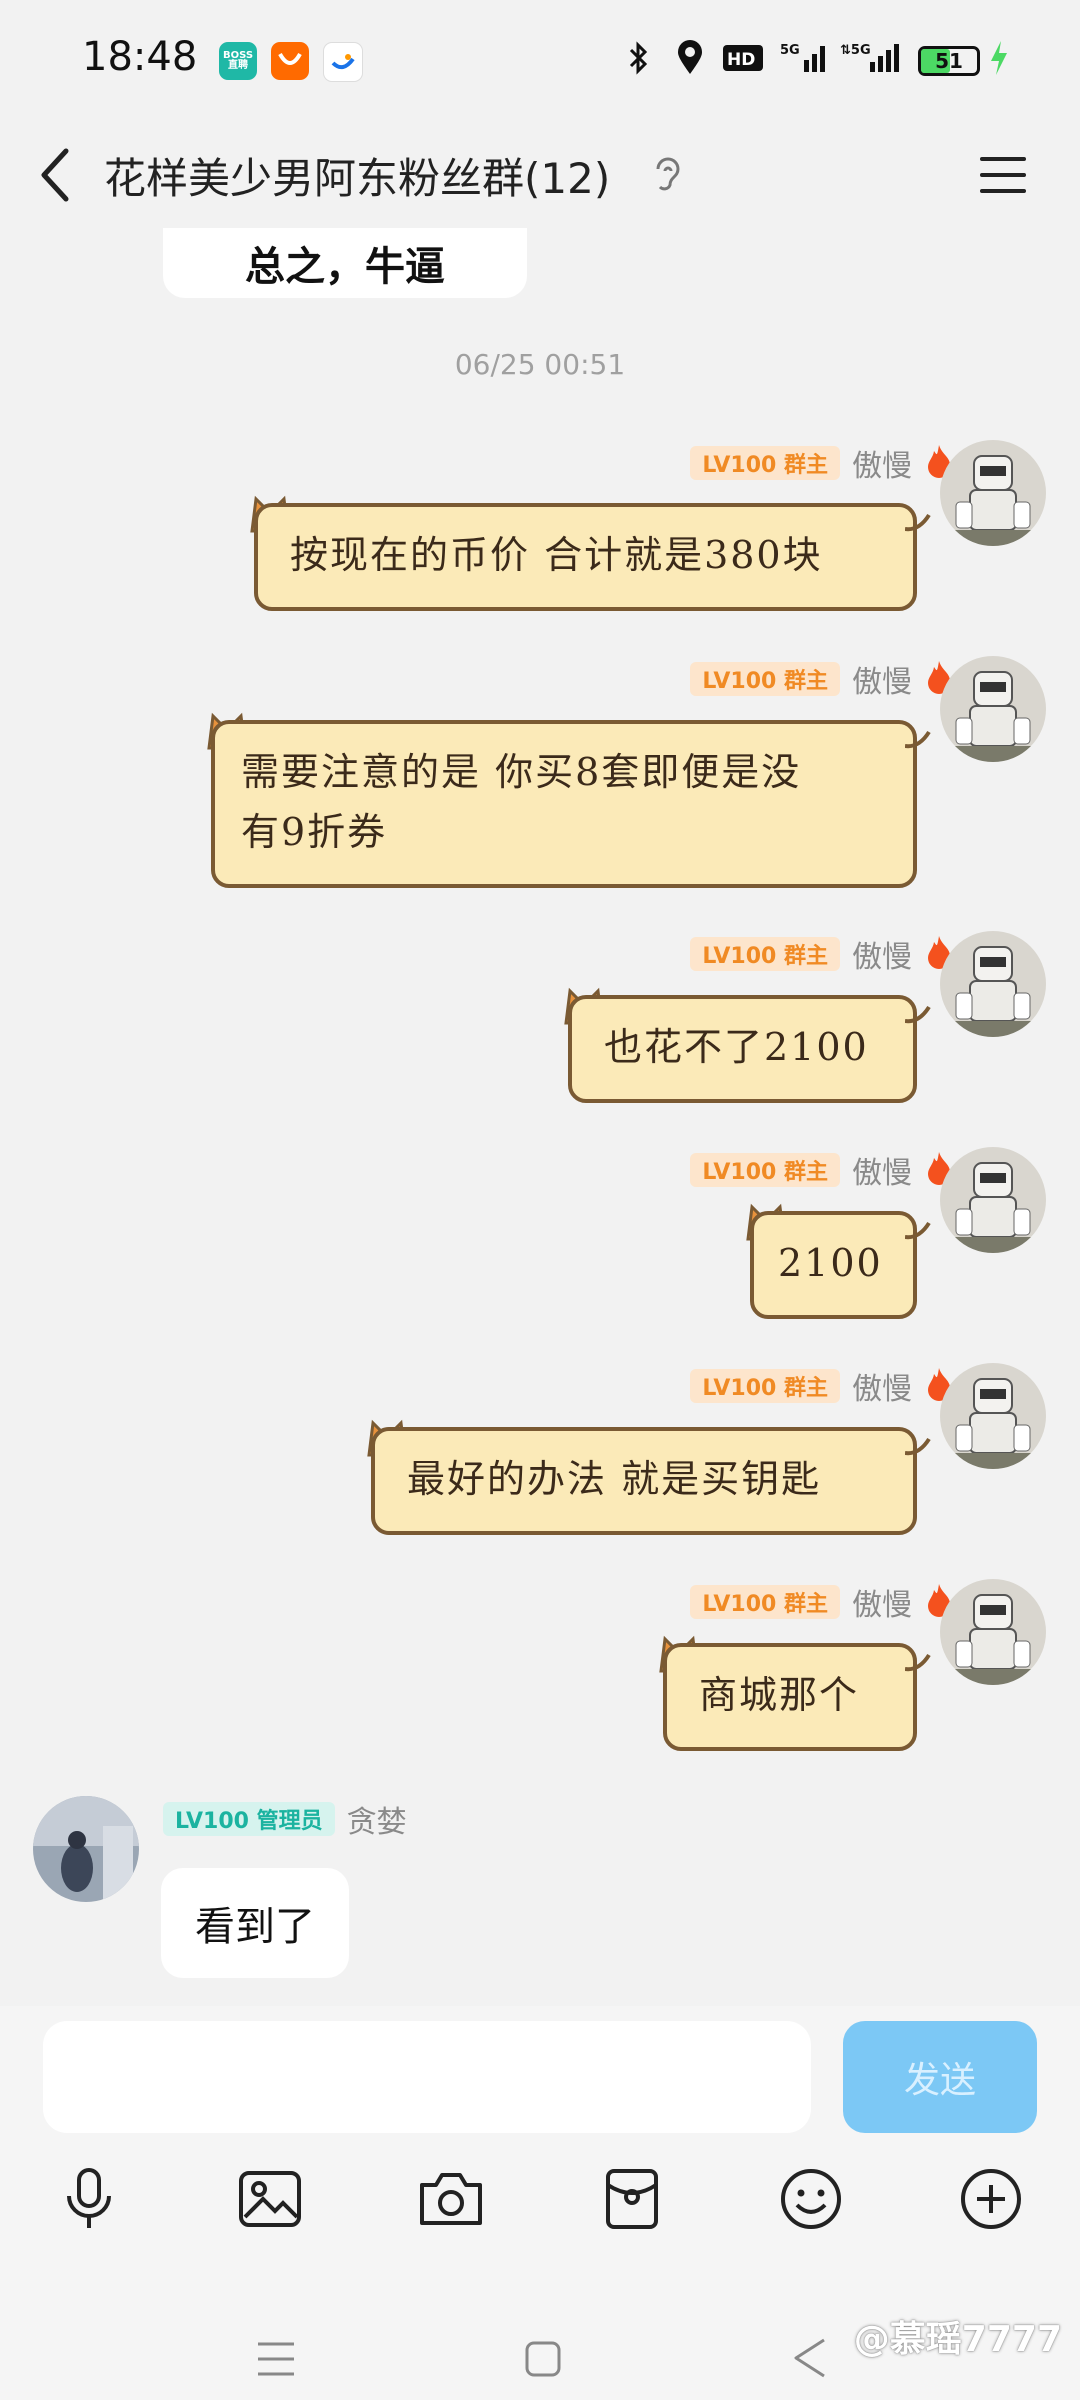 The height and width of the screenshot is (2400, 1080). Describe the element at coordinates (377, 1819) in the screenshot. I see `sender-name: 贪婪` at that location.